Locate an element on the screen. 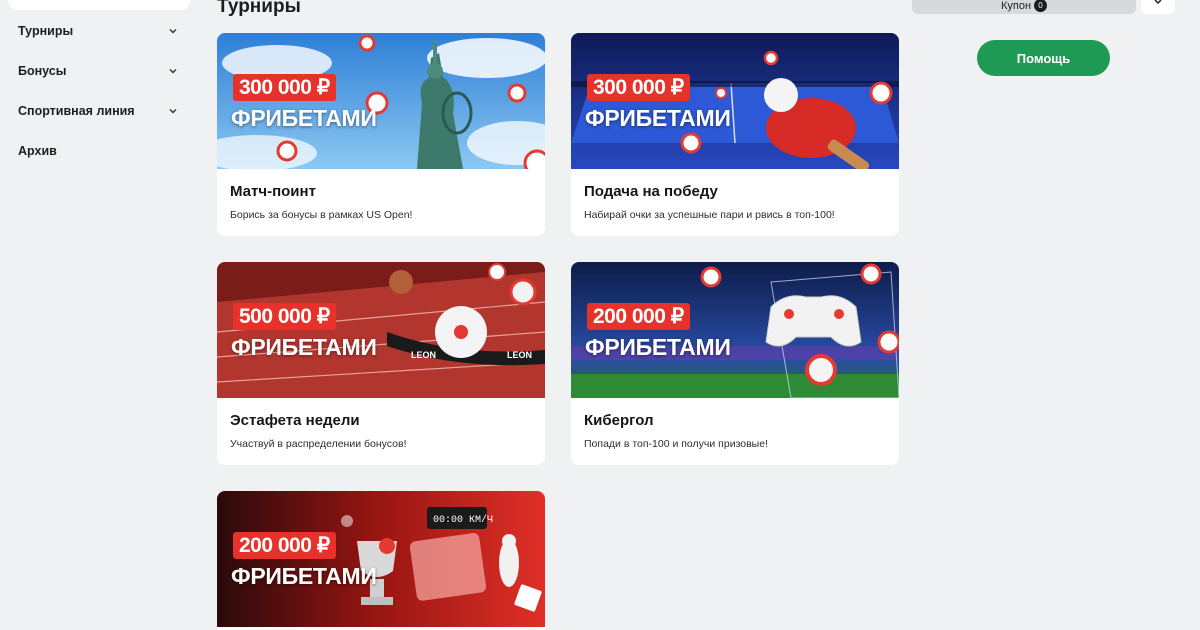 Image resolution: width=1200 pixels, height=630 pixels. card-title: Подача на победу is located at coordinates (651, 191).